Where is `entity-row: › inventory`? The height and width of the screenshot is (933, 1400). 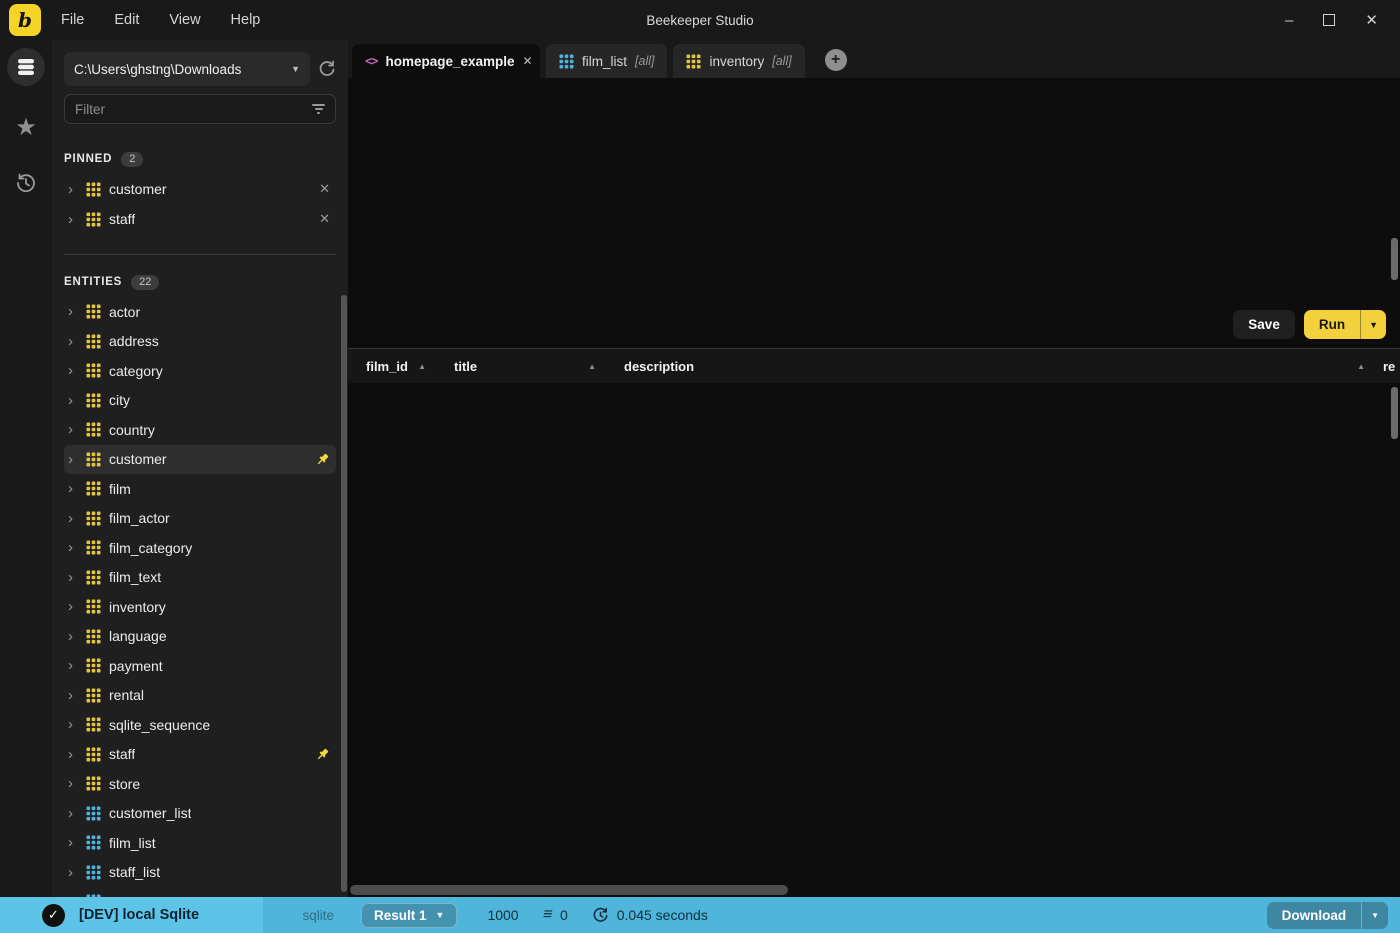
entity-row: › inventory is located at coordinates (200, 607).